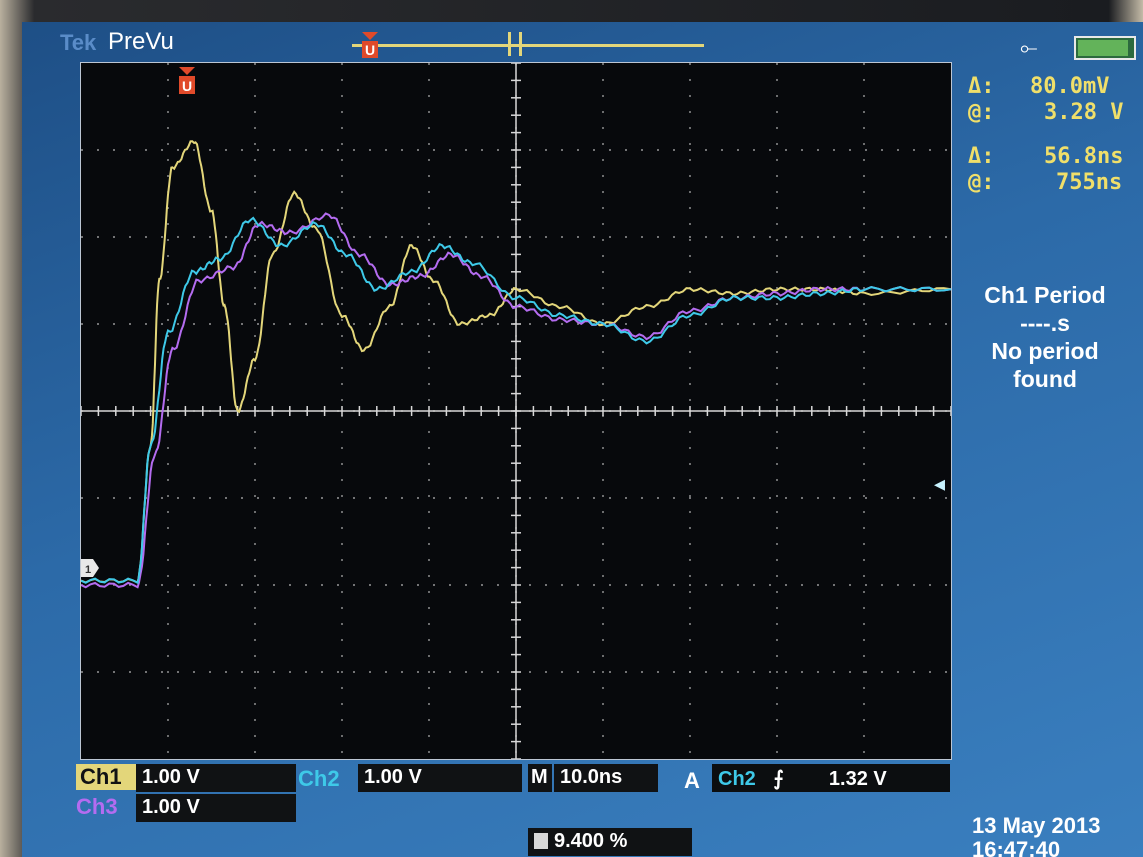 The image size is (1143, 857). I want to click on date-label: 13 May 2013, so click(1036, 825).